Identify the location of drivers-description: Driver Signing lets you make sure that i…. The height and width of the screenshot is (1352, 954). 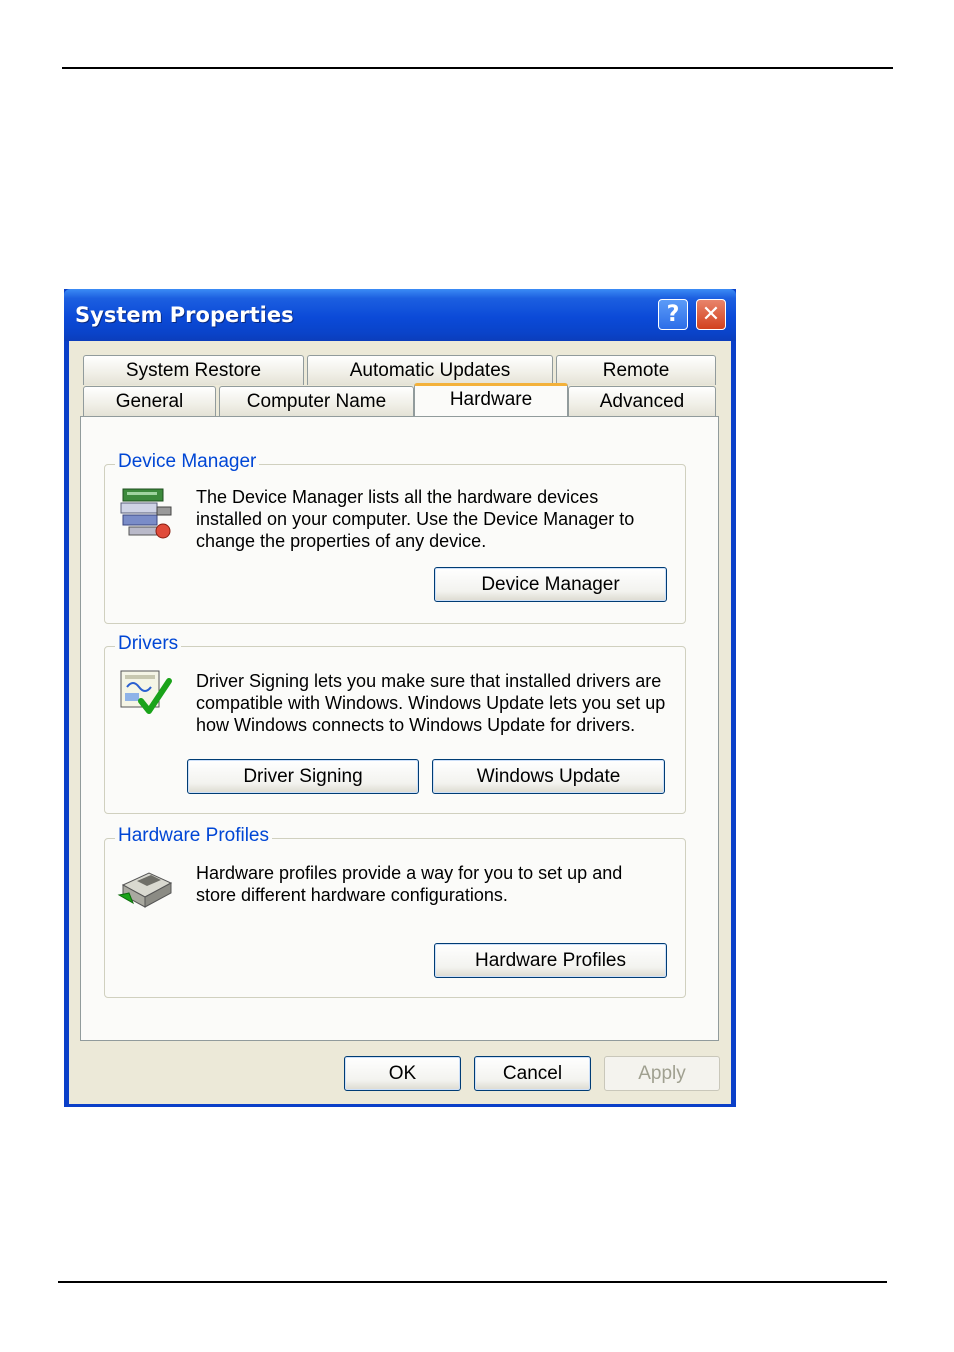
(431, 703).